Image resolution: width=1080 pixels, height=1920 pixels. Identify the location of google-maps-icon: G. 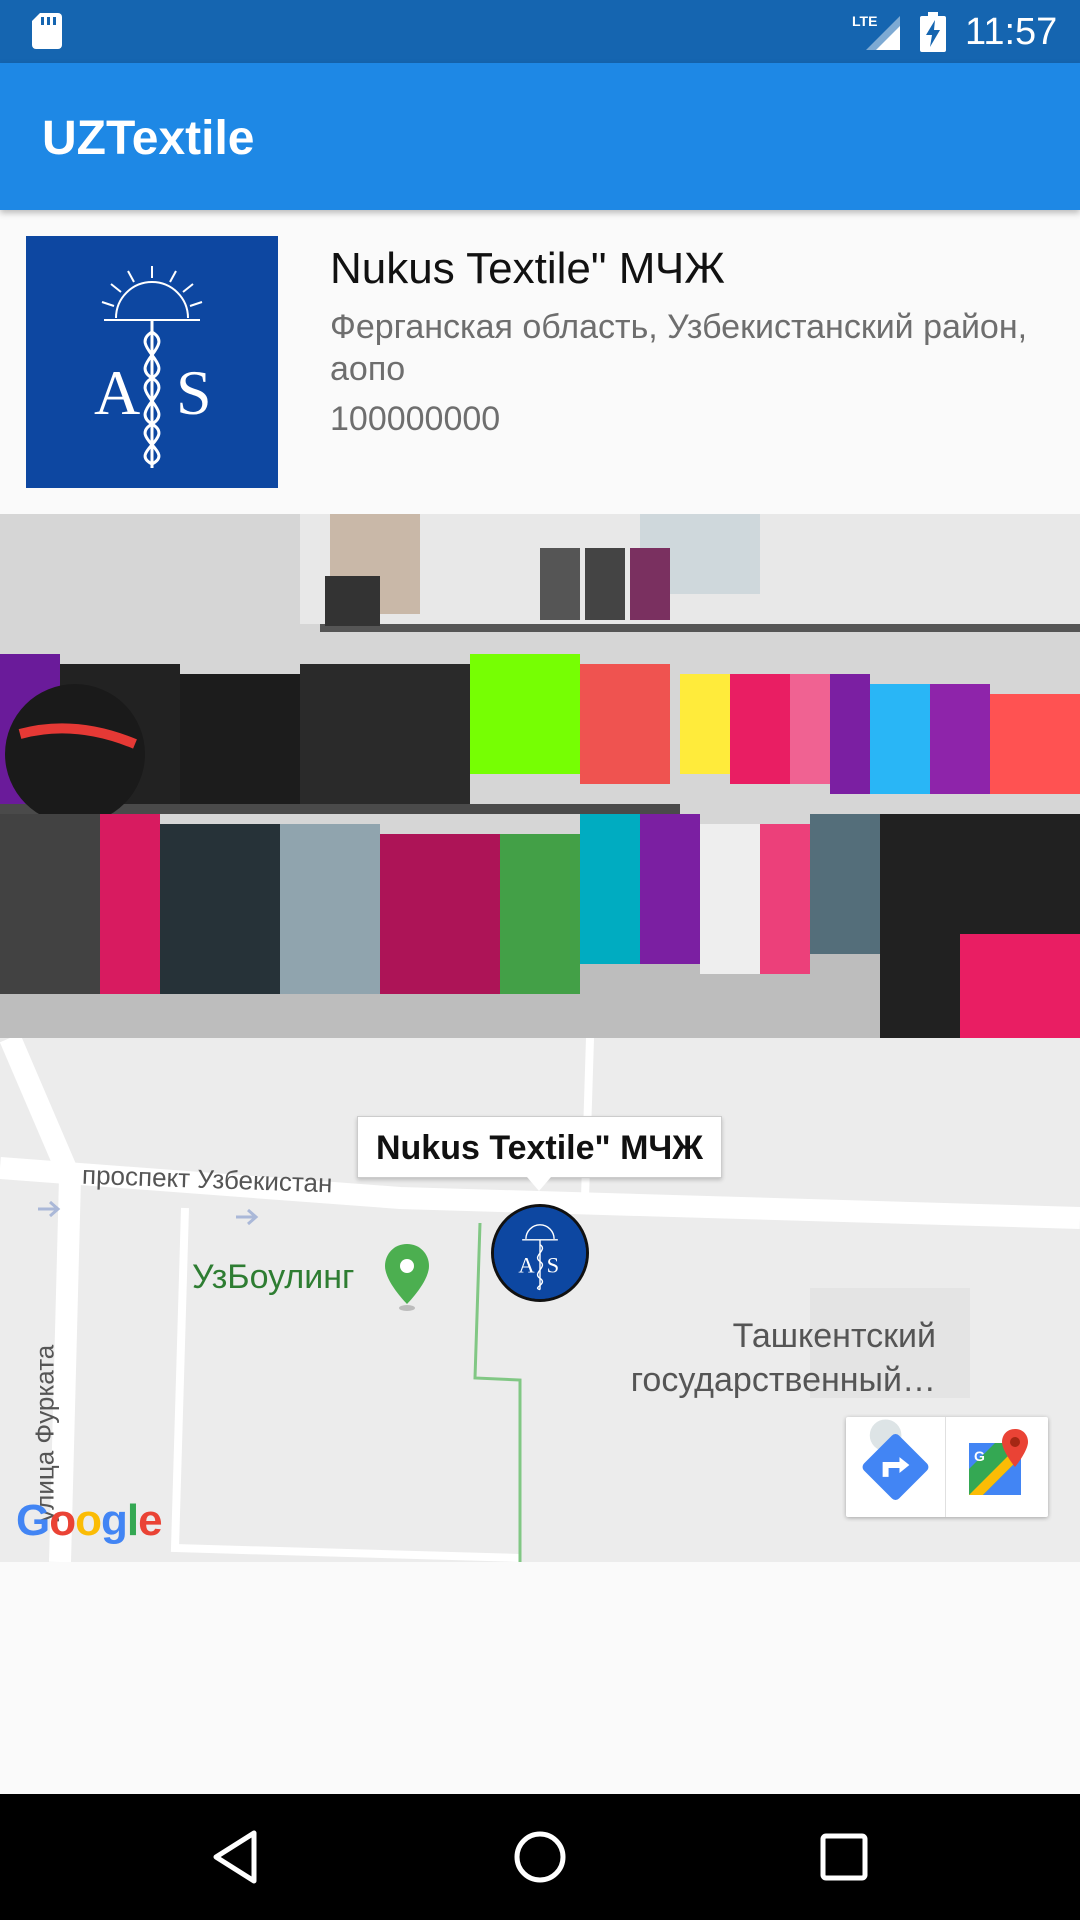
(998, 1462).